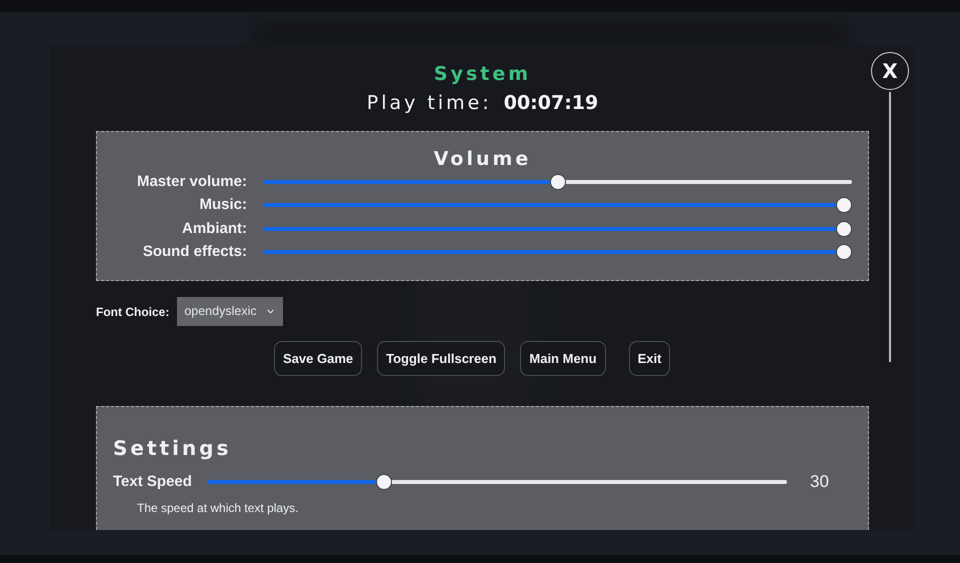 This screenshot has width=960, height=563. What do you see at coordinates (222, 205) in the screenshot?
I see `slider-label: Music:` at bounding box center [222, 205].